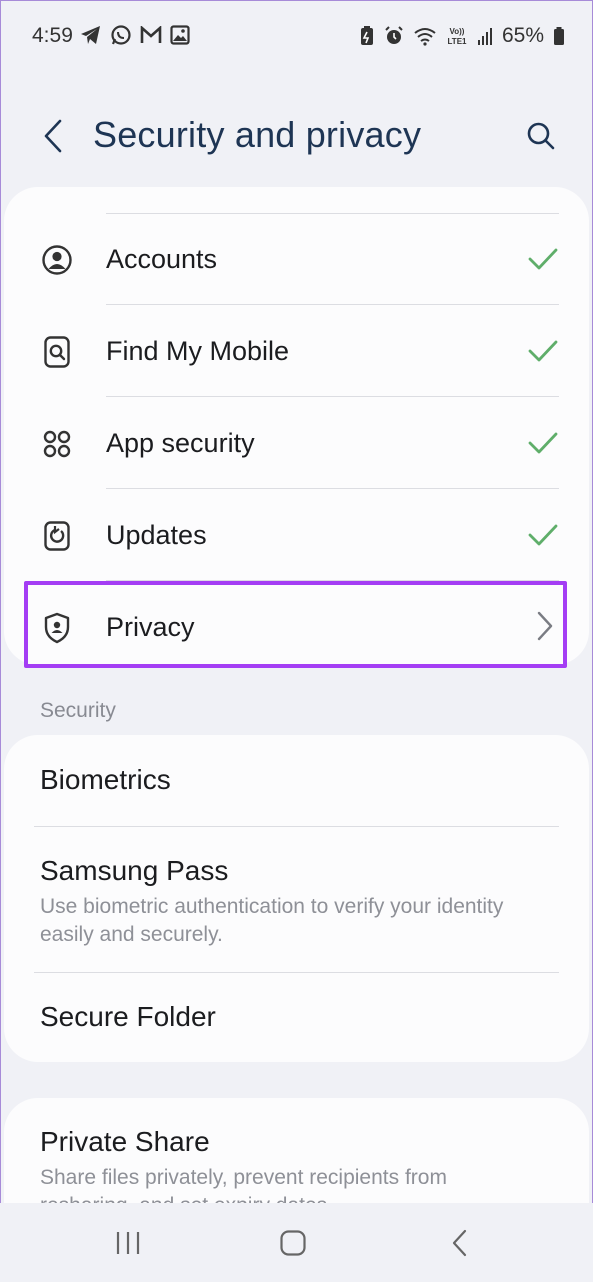 The width and height of the screenshot is (593, 1282). I want to click on page-title: Security and privacy, so click(257, 134).